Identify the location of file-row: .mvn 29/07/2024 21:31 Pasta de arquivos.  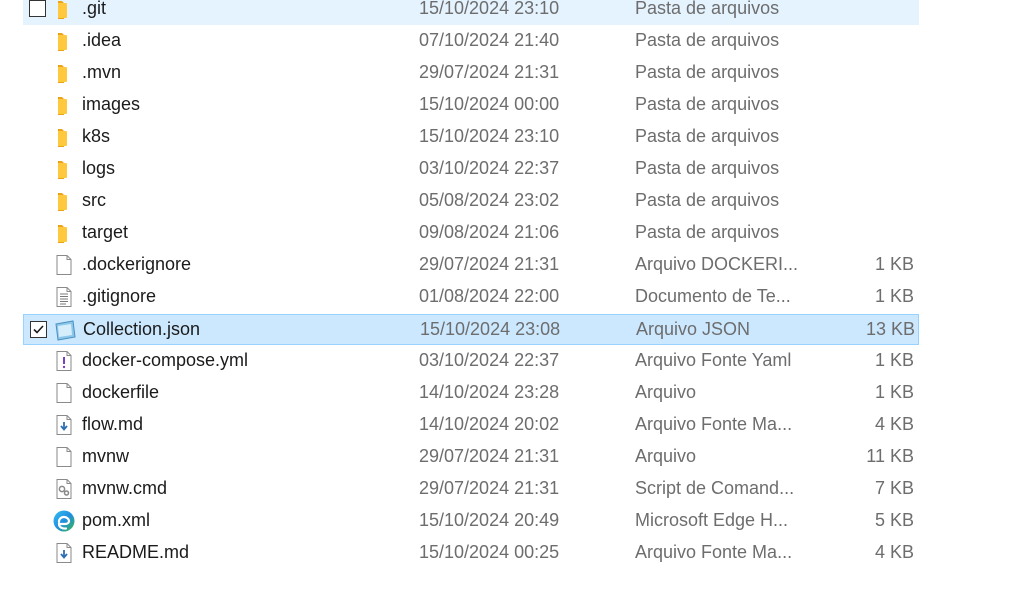
(471, 73).